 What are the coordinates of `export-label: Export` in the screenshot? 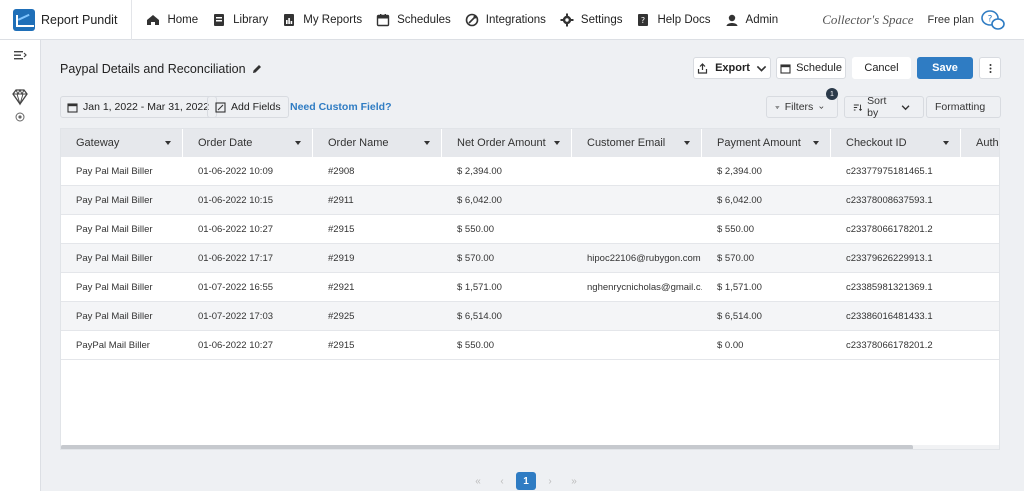 It's located at (732, 68).